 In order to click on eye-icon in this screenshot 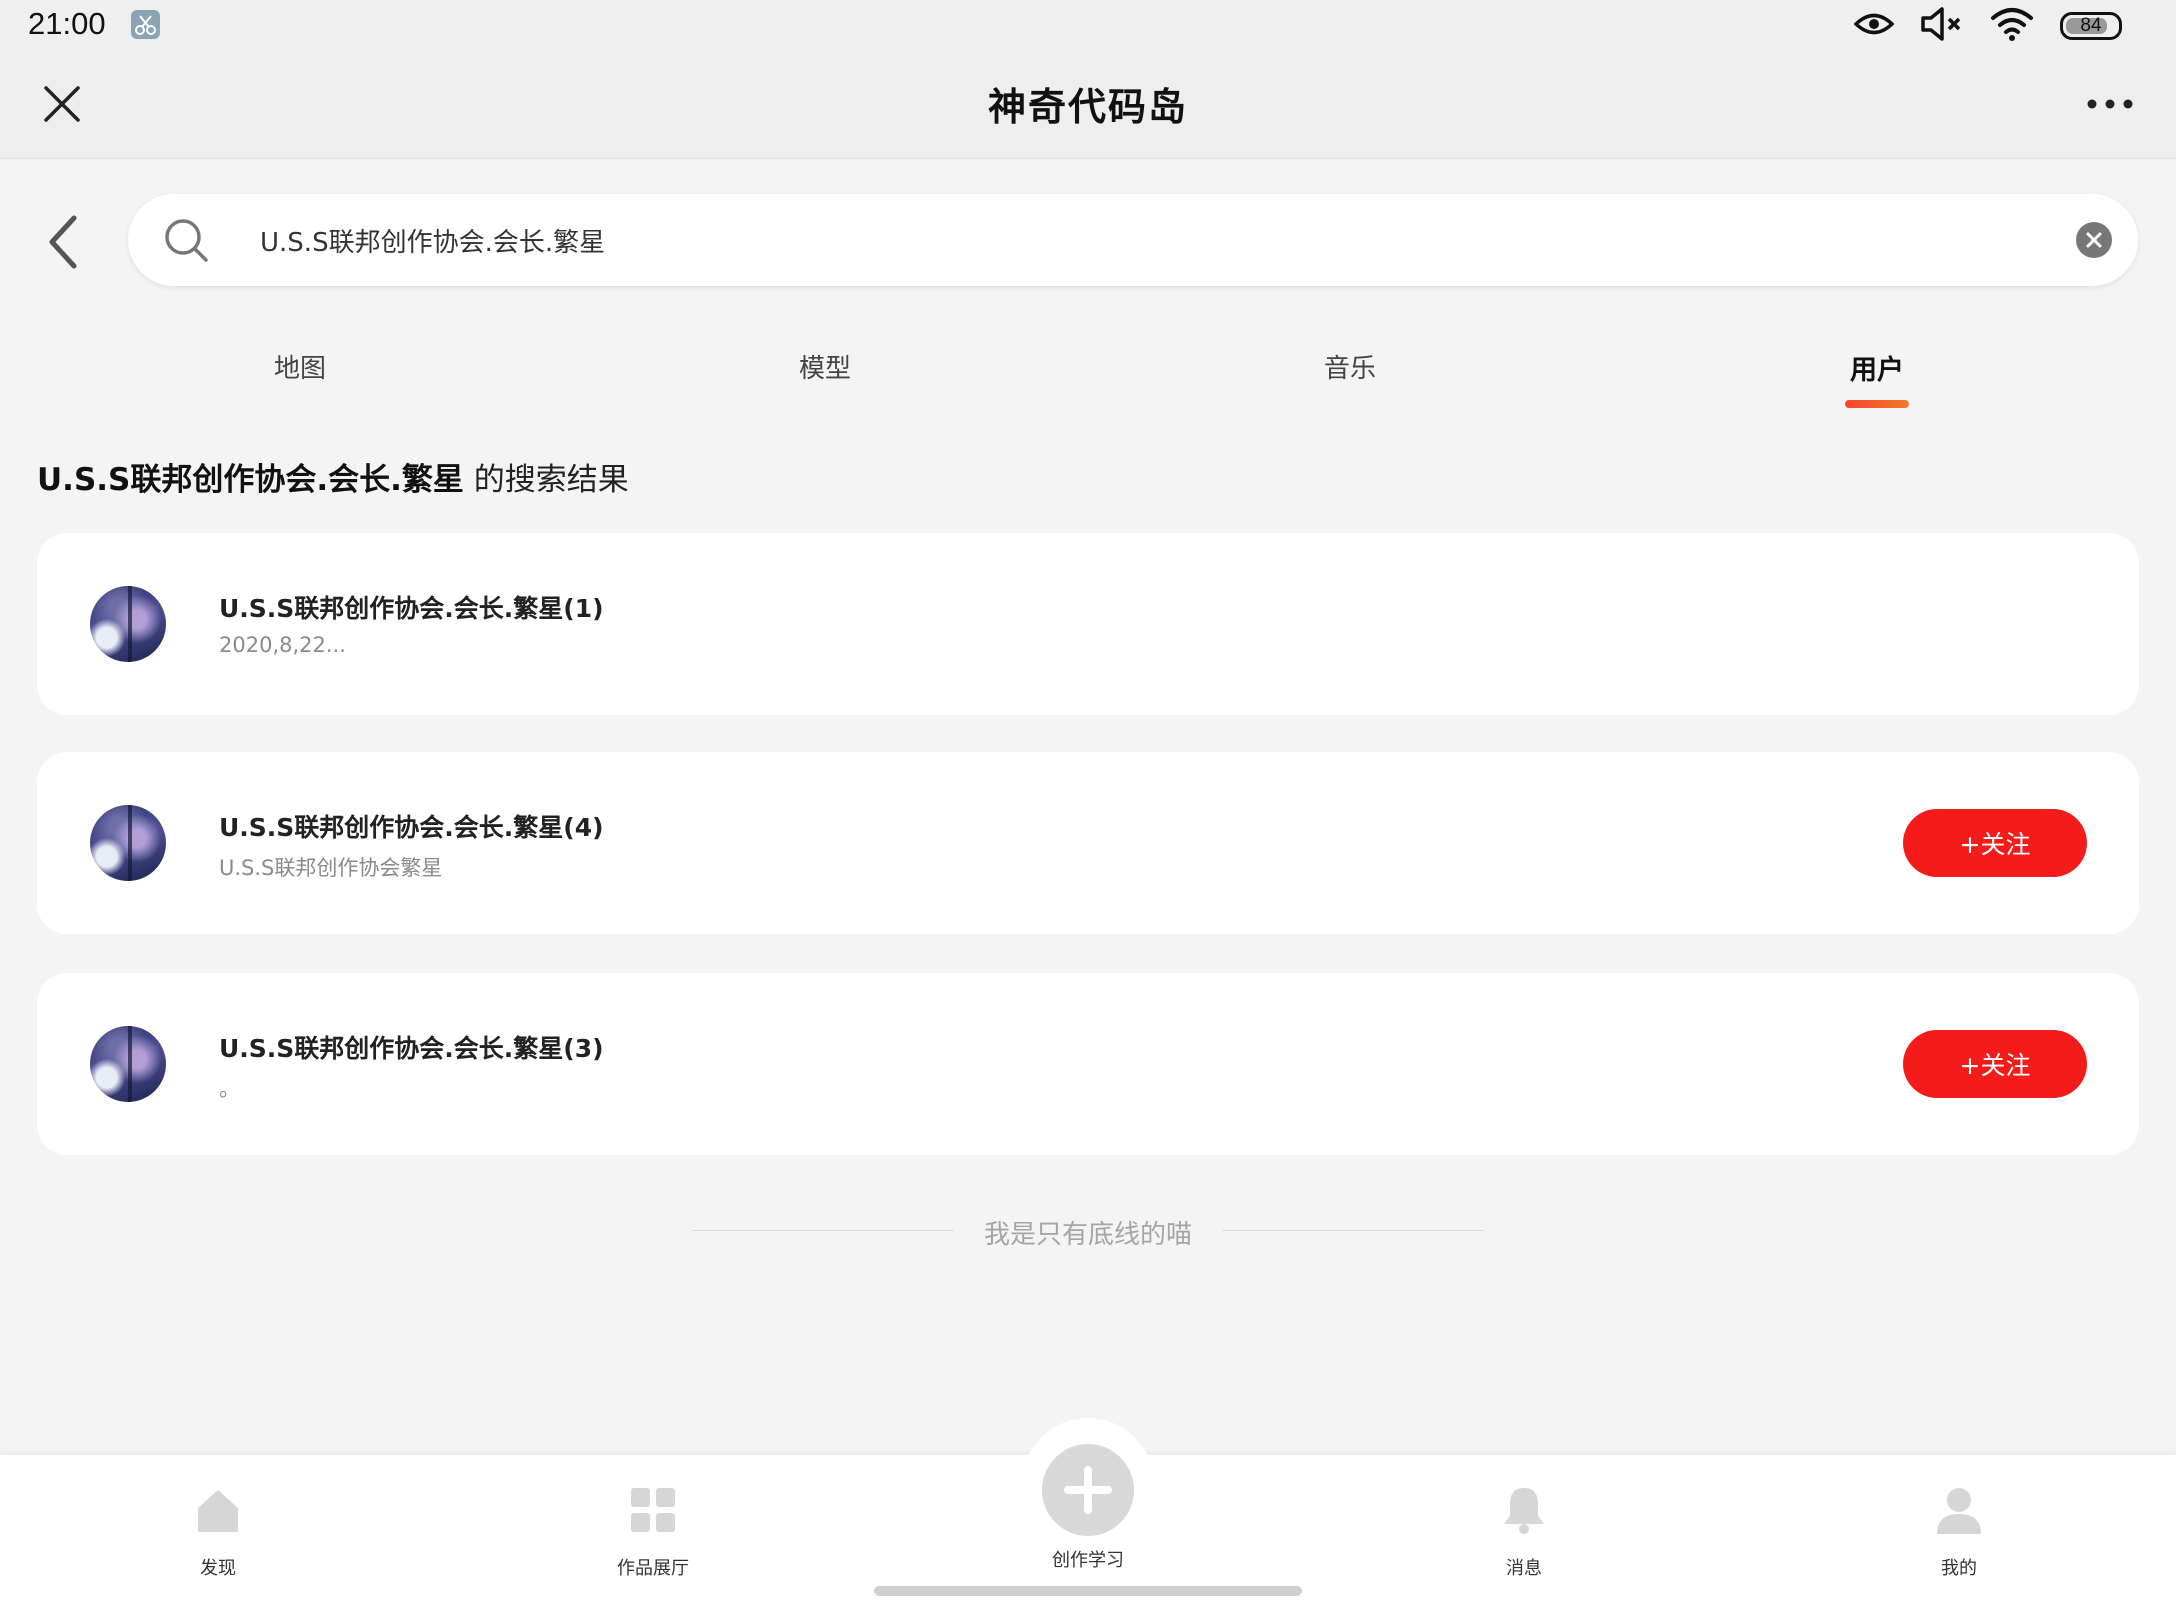, I will do `click(1874, 26)`.